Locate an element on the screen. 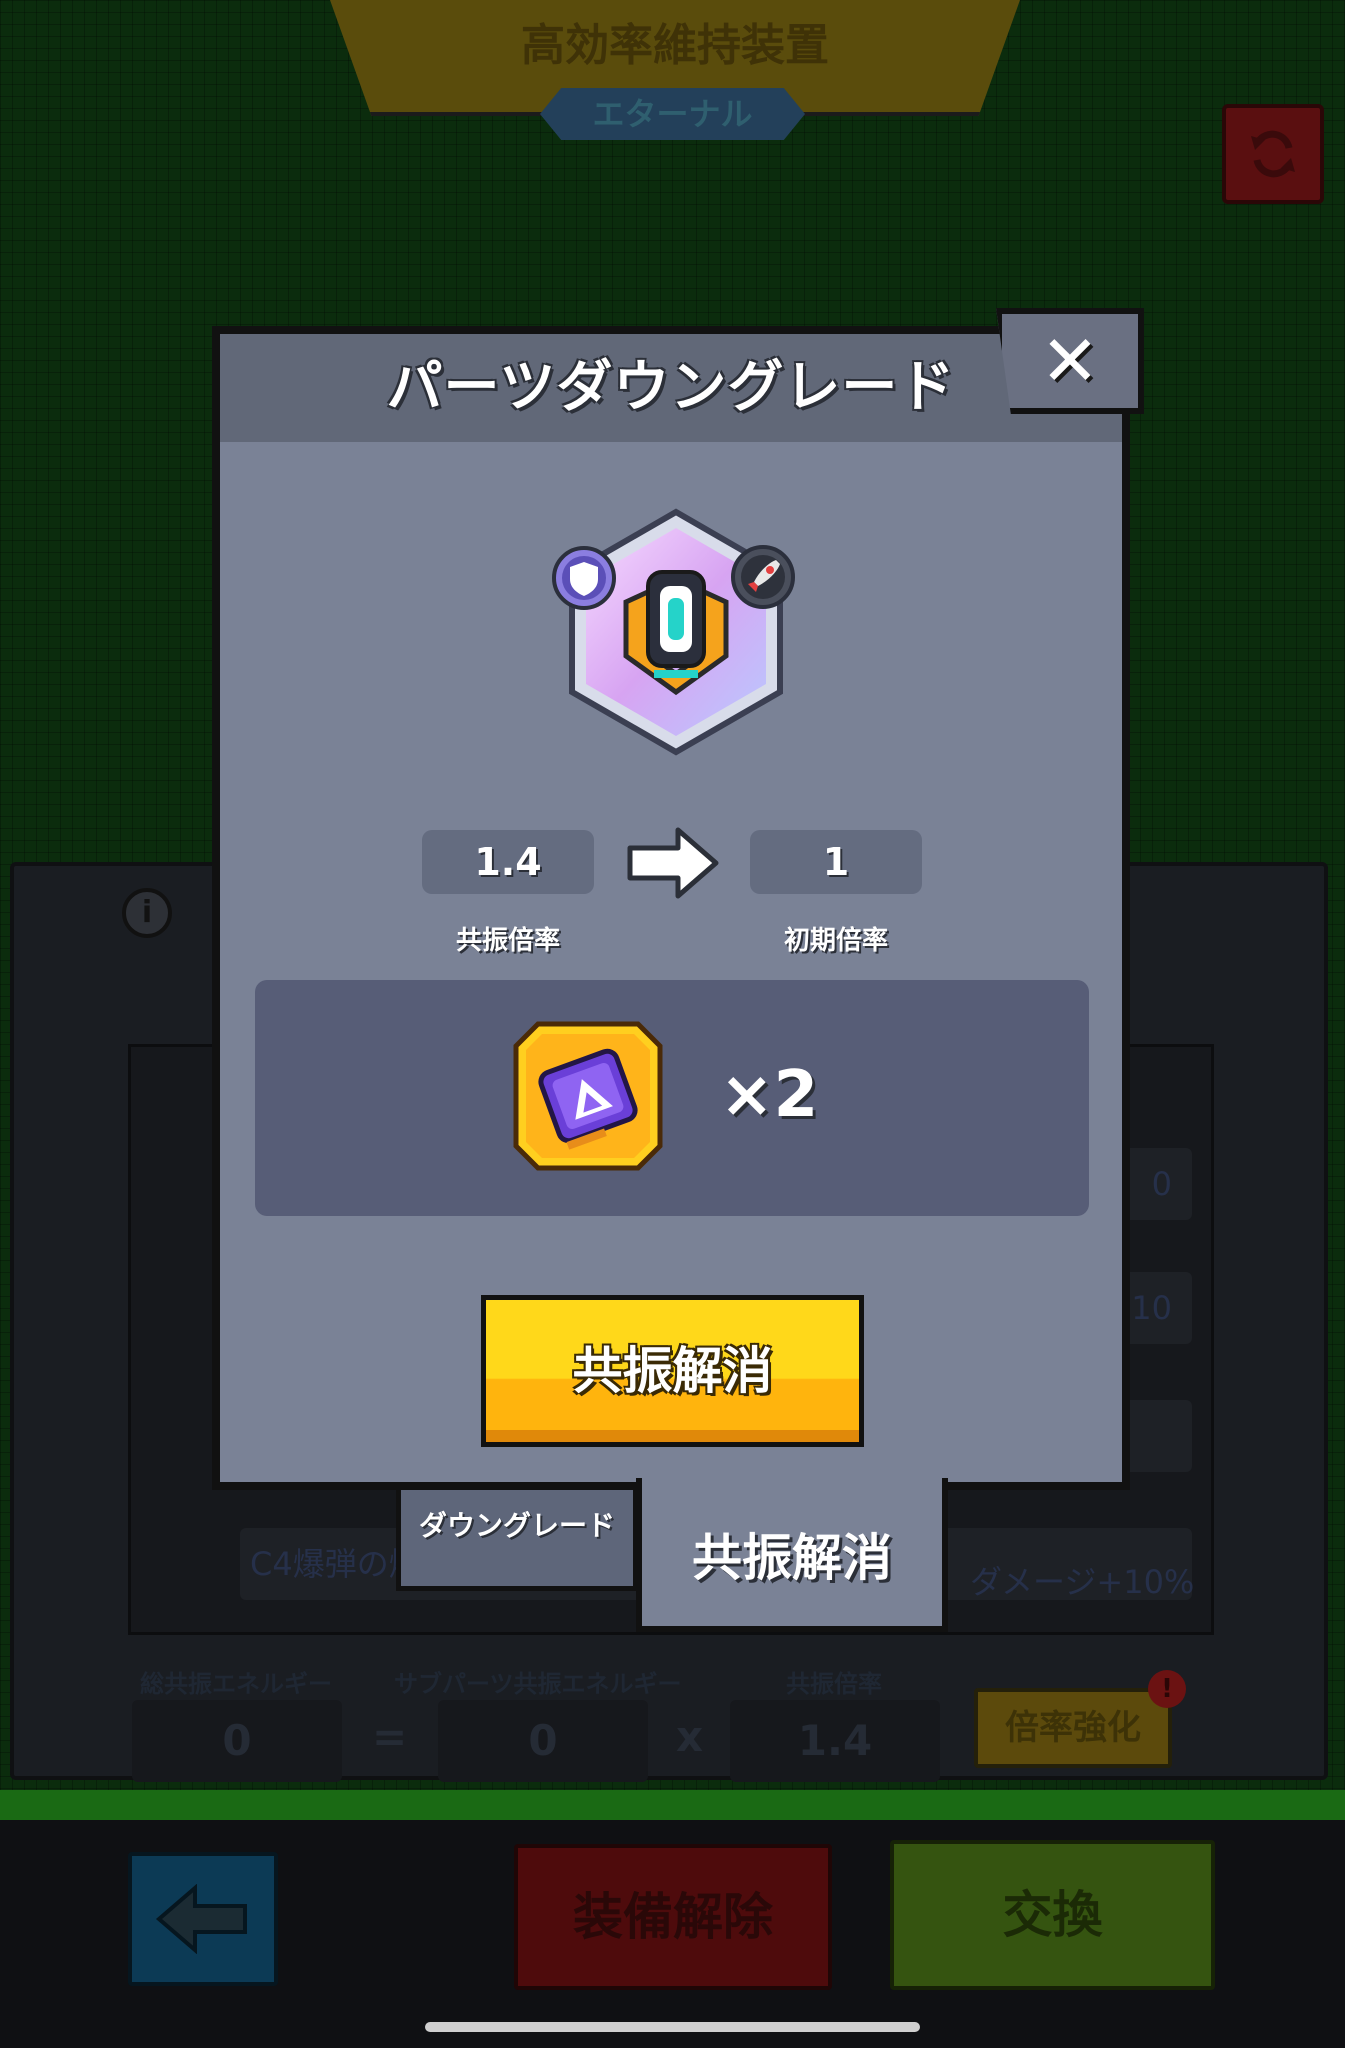  rarity-label: エターナル is located at coordinates (672, 114).